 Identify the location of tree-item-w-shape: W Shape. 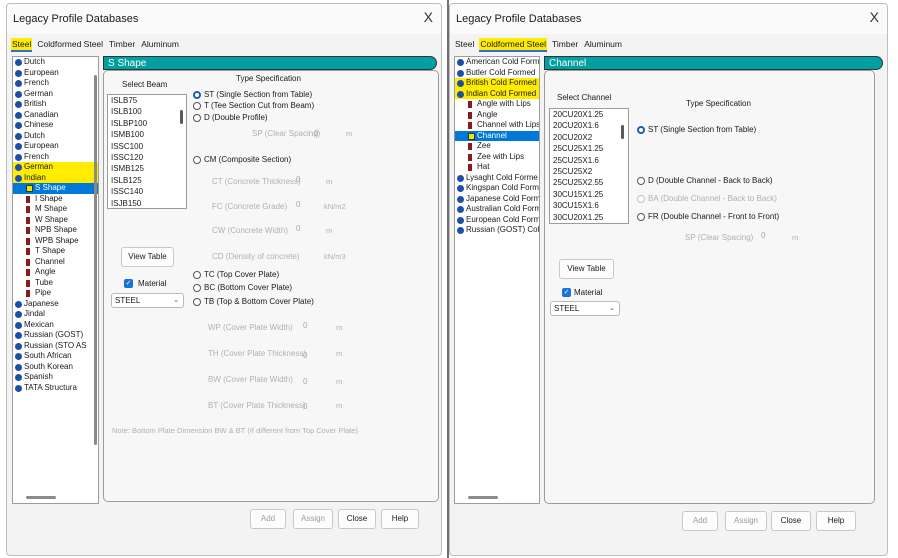
(55, 220).